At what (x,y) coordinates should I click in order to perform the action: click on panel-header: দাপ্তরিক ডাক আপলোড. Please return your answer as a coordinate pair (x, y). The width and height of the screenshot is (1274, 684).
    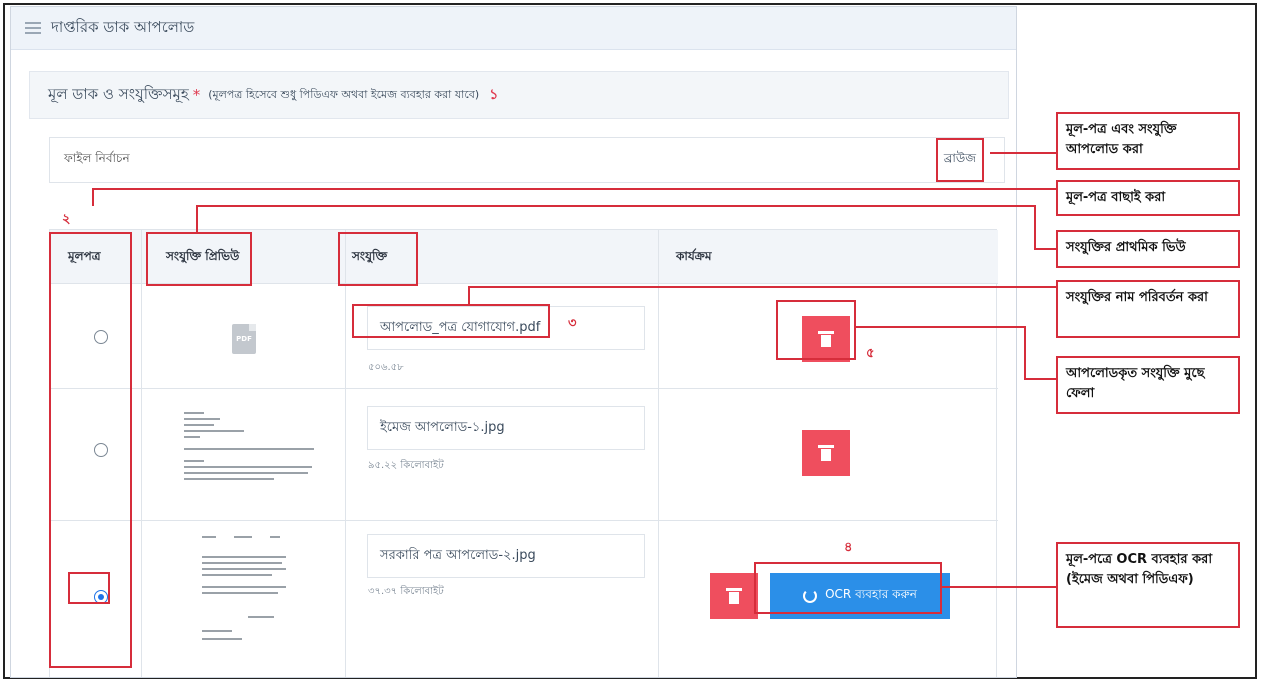
    Looking at the image, I should click on (513, 28).